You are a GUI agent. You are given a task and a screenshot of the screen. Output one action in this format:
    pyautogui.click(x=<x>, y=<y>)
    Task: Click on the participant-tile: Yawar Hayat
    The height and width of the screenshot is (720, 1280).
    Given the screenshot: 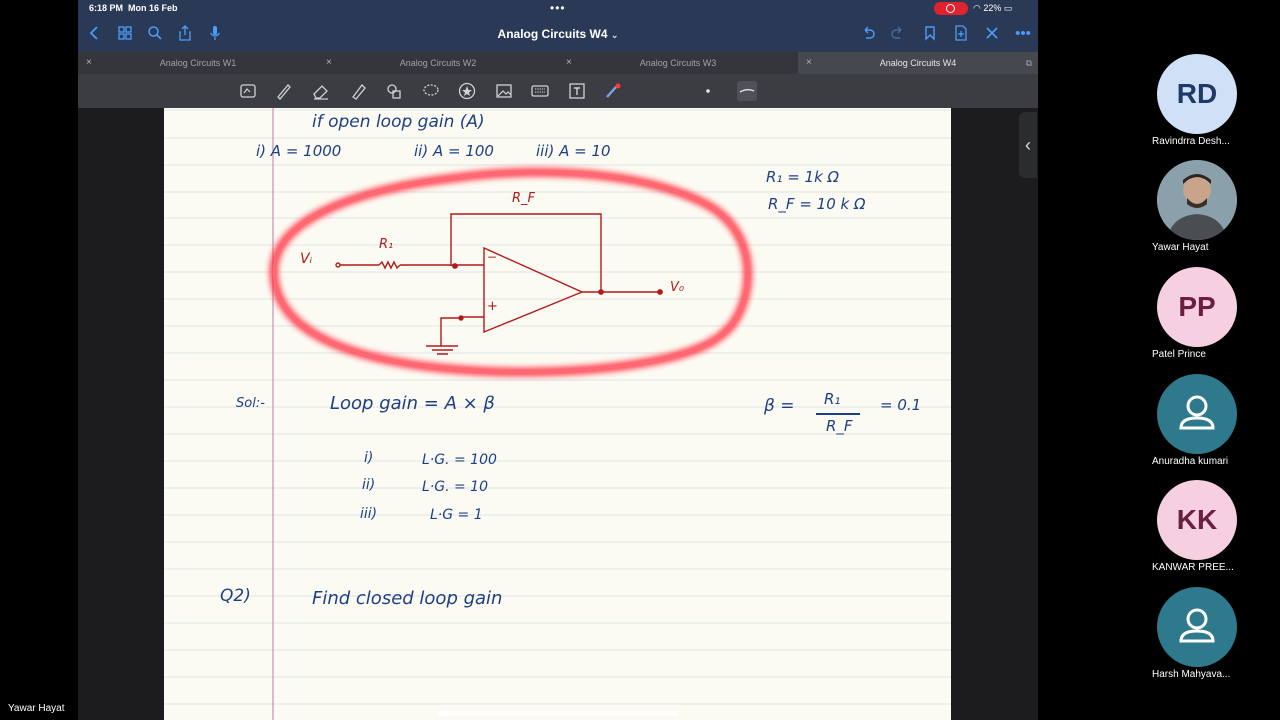 What is the action you would take?
    pyautogui.click(x=1202, y=206)
    